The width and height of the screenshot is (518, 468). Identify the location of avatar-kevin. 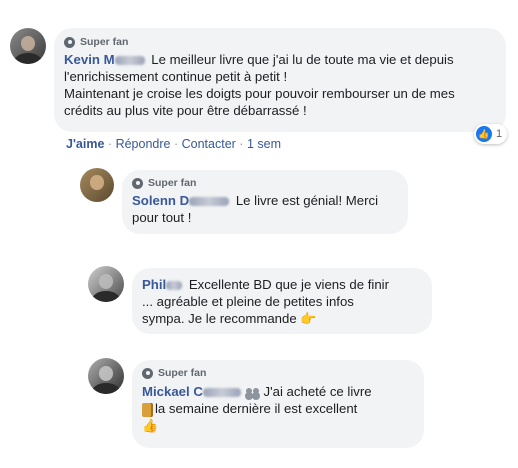
(28, 46).